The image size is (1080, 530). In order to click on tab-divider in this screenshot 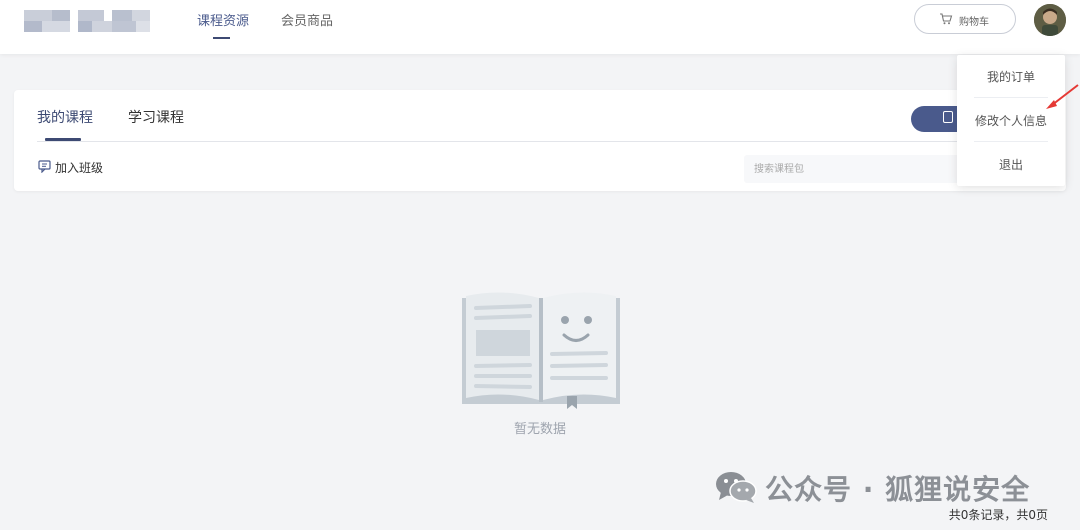, I will do `click(540, 141)`.